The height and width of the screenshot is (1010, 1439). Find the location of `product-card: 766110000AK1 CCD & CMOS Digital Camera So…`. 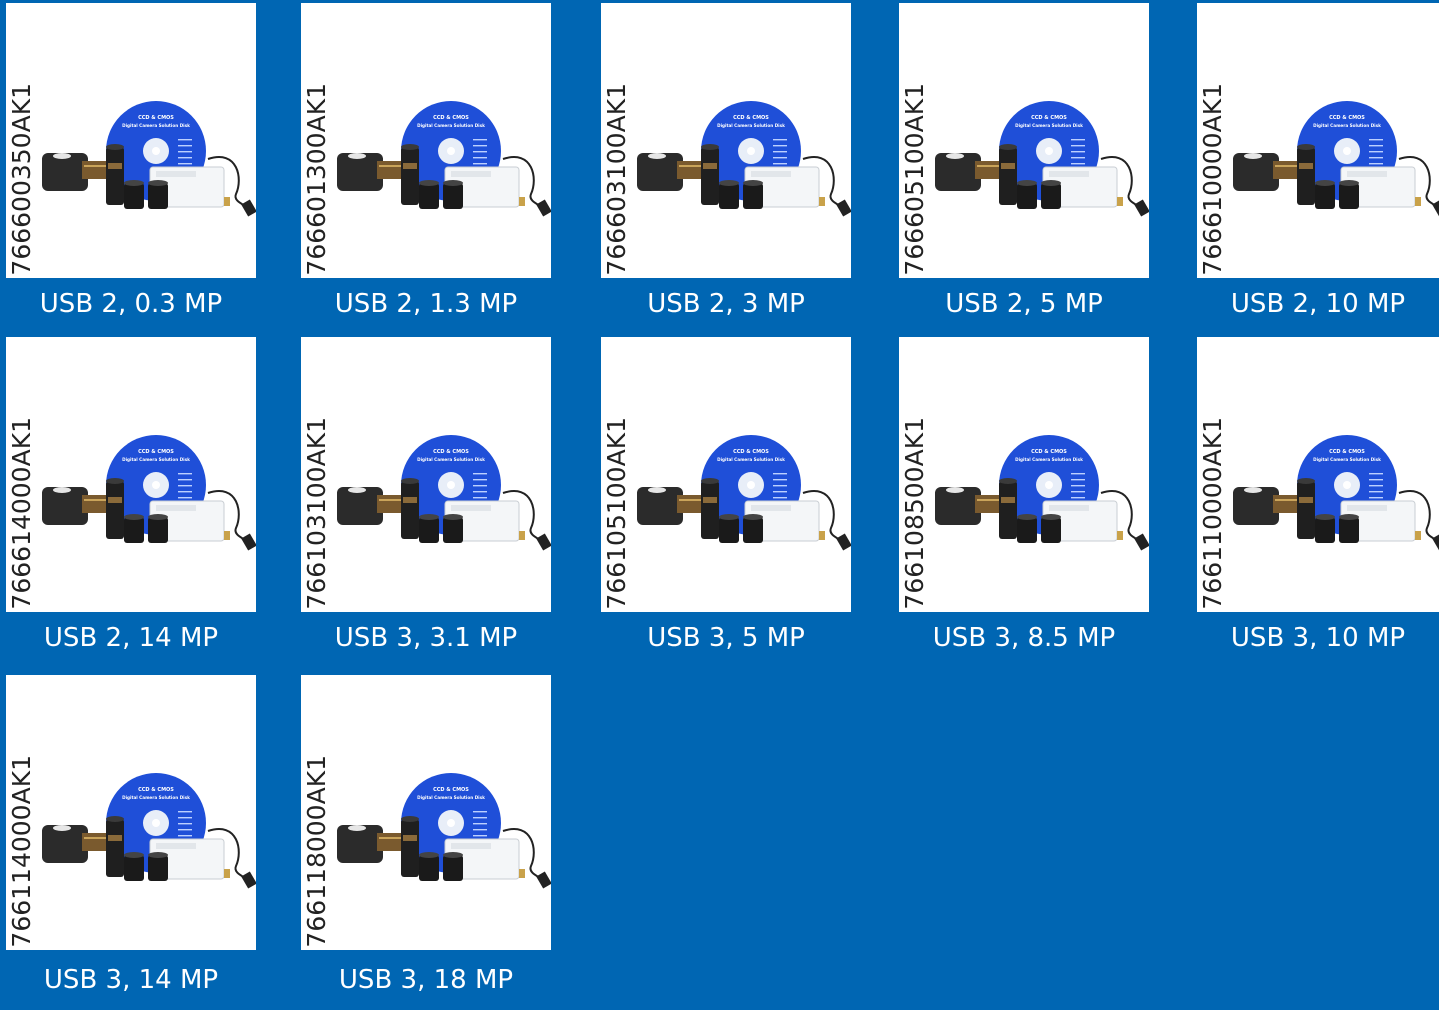

product-card: 766110000AK1 CCD & CMOS Digital Camera So… is located at coordinates (1318, 500).